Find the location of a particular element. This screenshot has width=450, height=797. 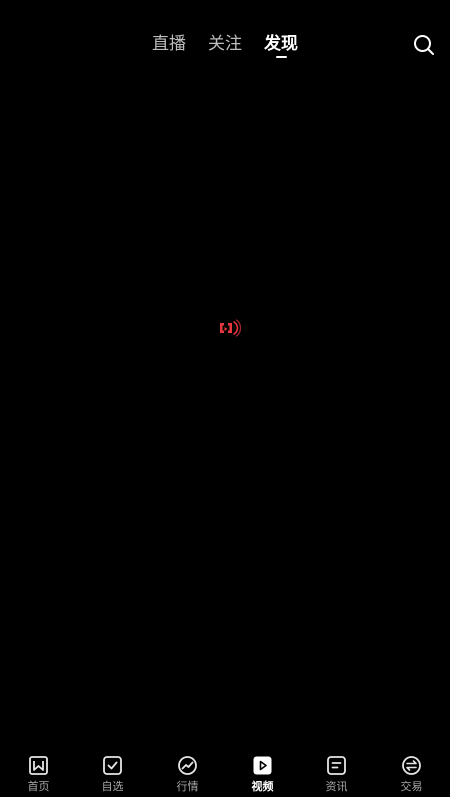

top-tab-bar: 直播 关注 发现 is located at coordinates (225, 45).